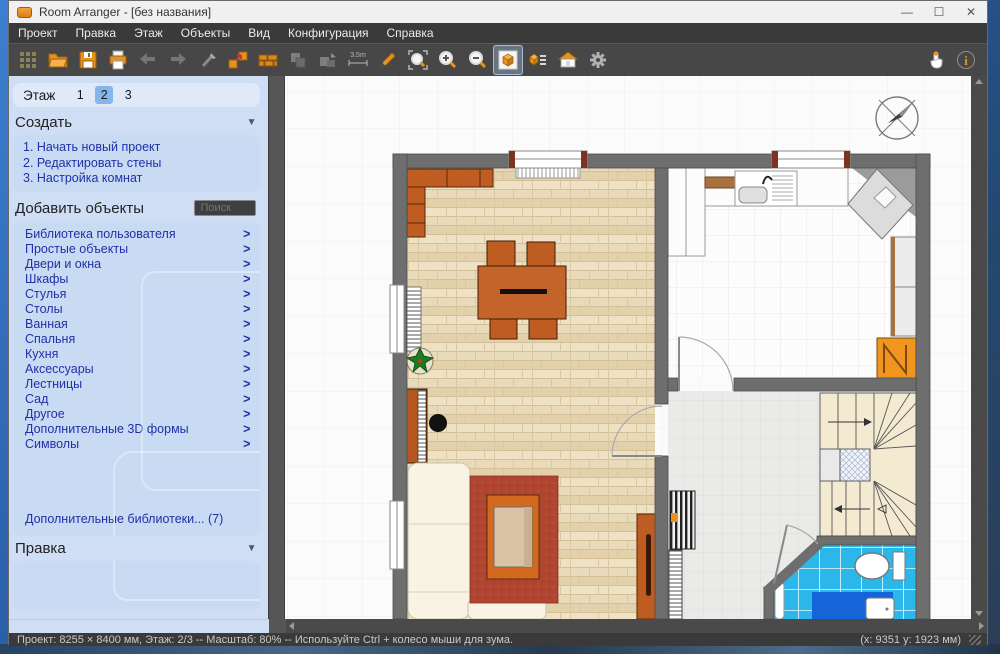 The image size is (1000, 654). What do you see at coordinates (328, 60) in the screenshot?
I see `group-objects-icon` at bounding box center [328, 60].